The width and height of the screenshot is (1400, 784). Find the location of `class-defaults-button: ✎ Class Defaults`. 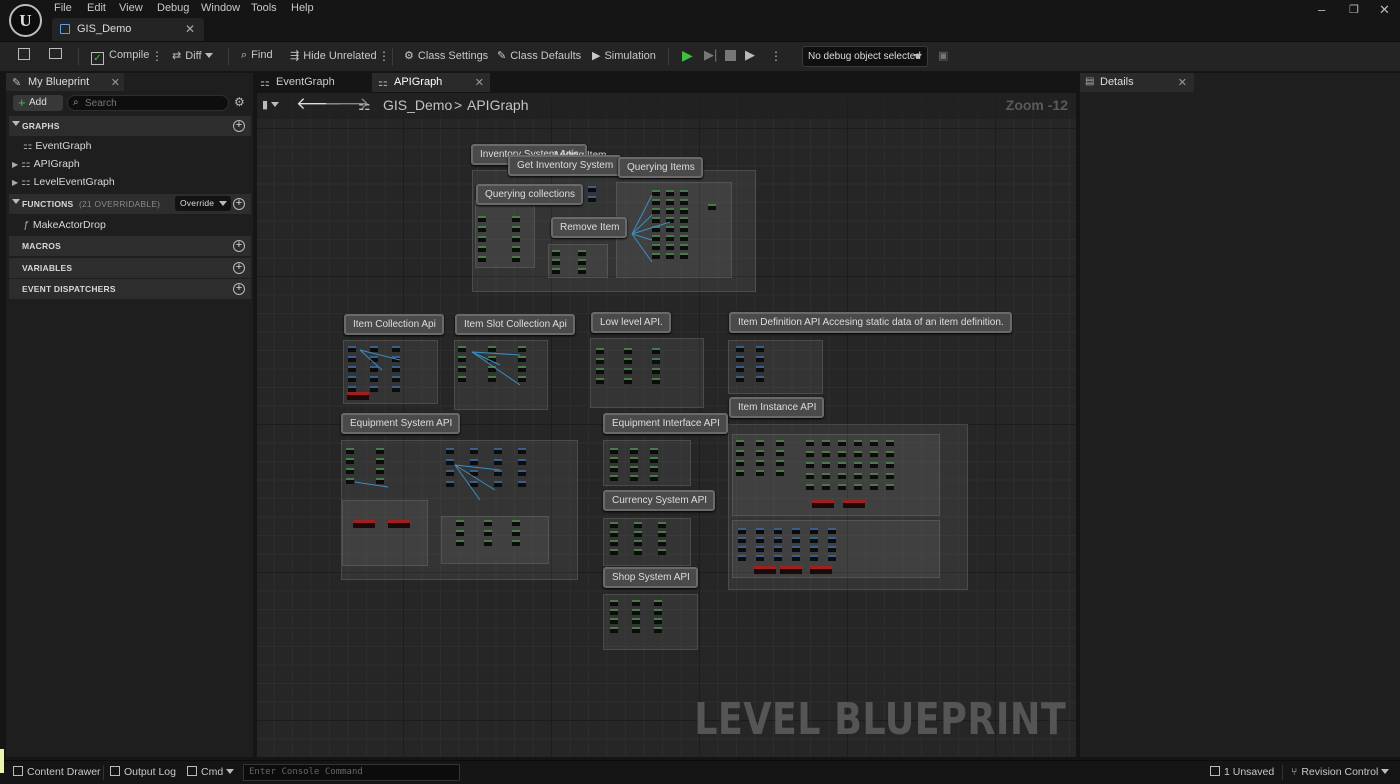

class-defaults-button: ✎ Class Defaults is located at coordinates (539, 55).